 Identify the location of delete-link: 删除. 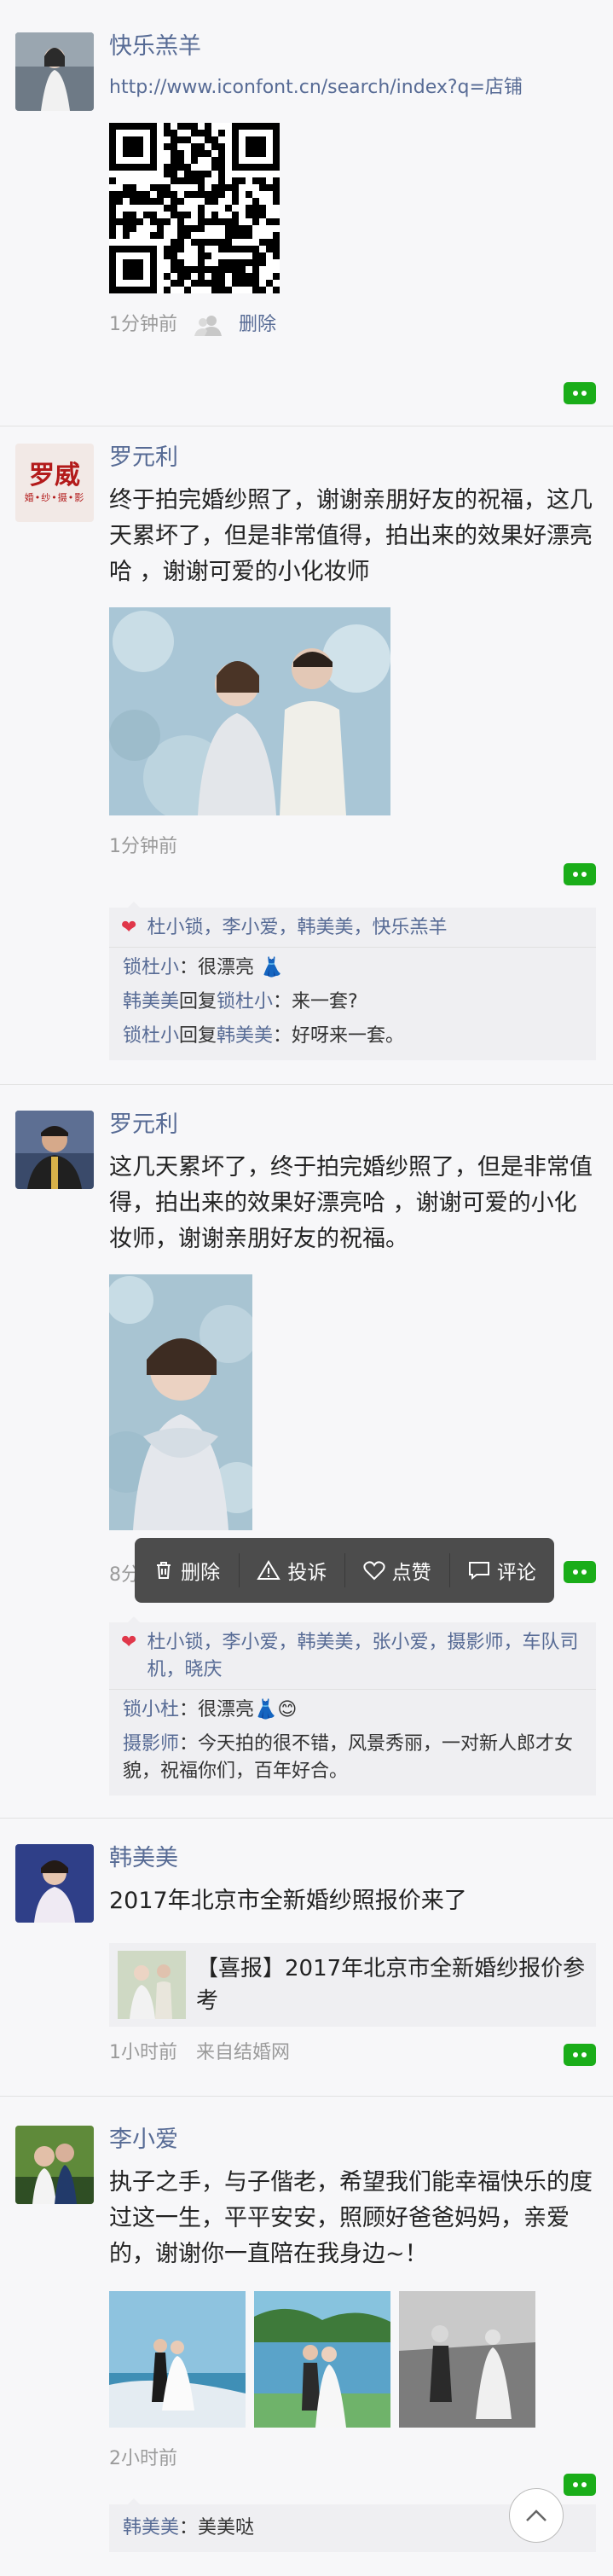
(257, 325).